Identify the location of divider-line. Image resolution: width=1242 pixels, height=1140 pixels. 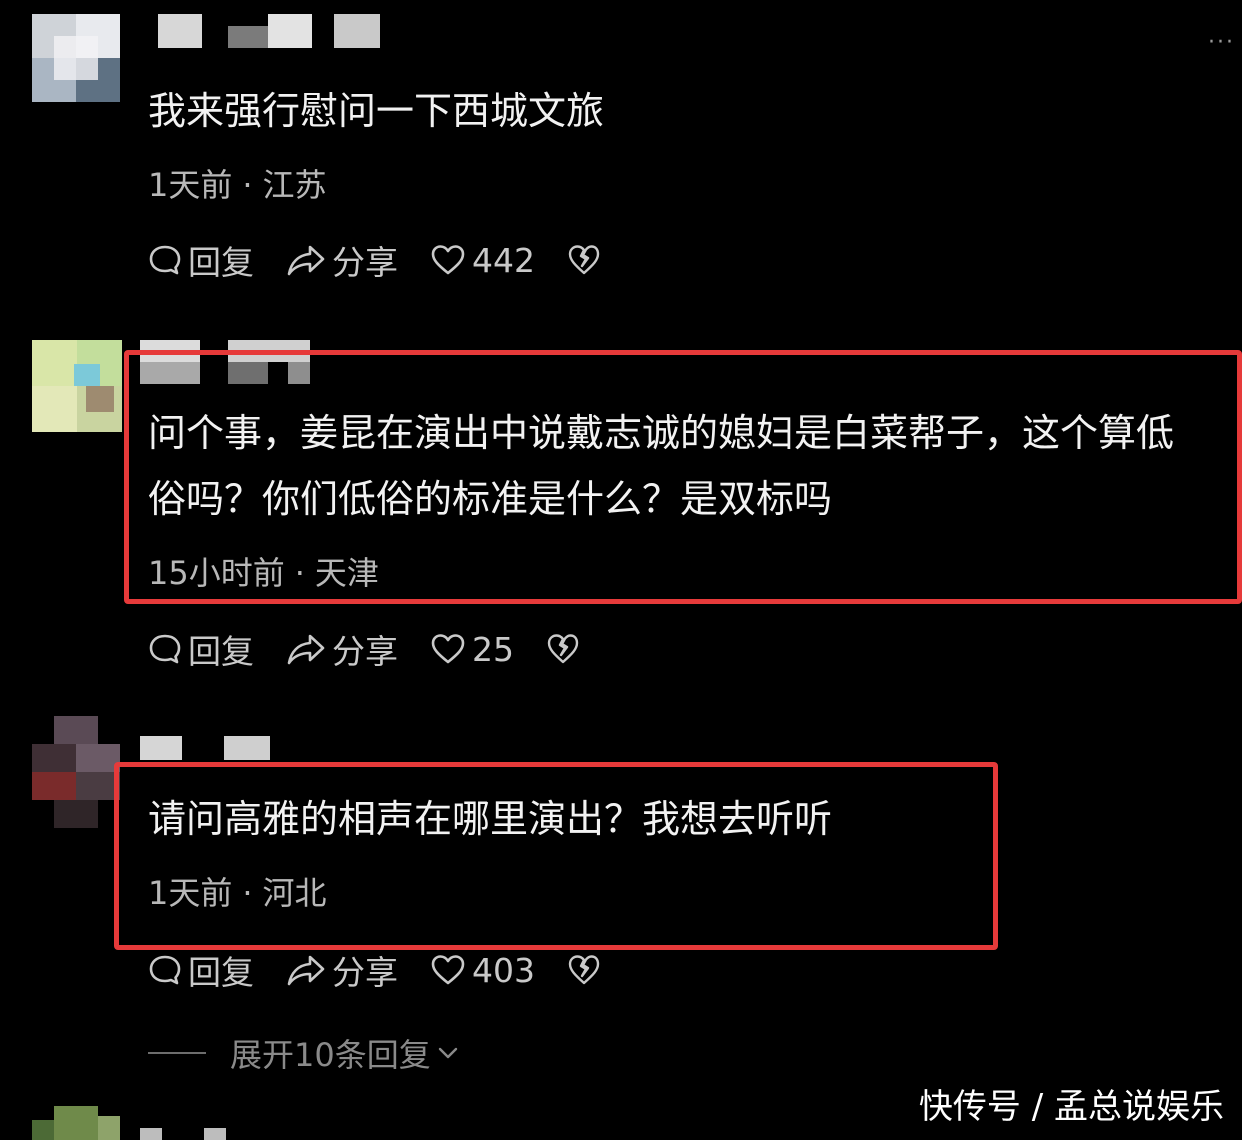
(177, 1053).